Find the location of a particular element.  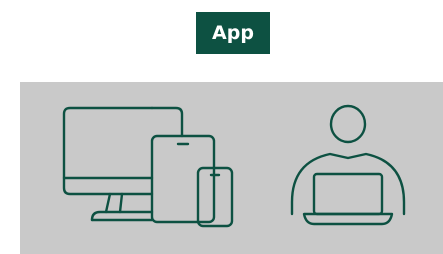

app-badge-label: App is located at coordinates (233, 33).